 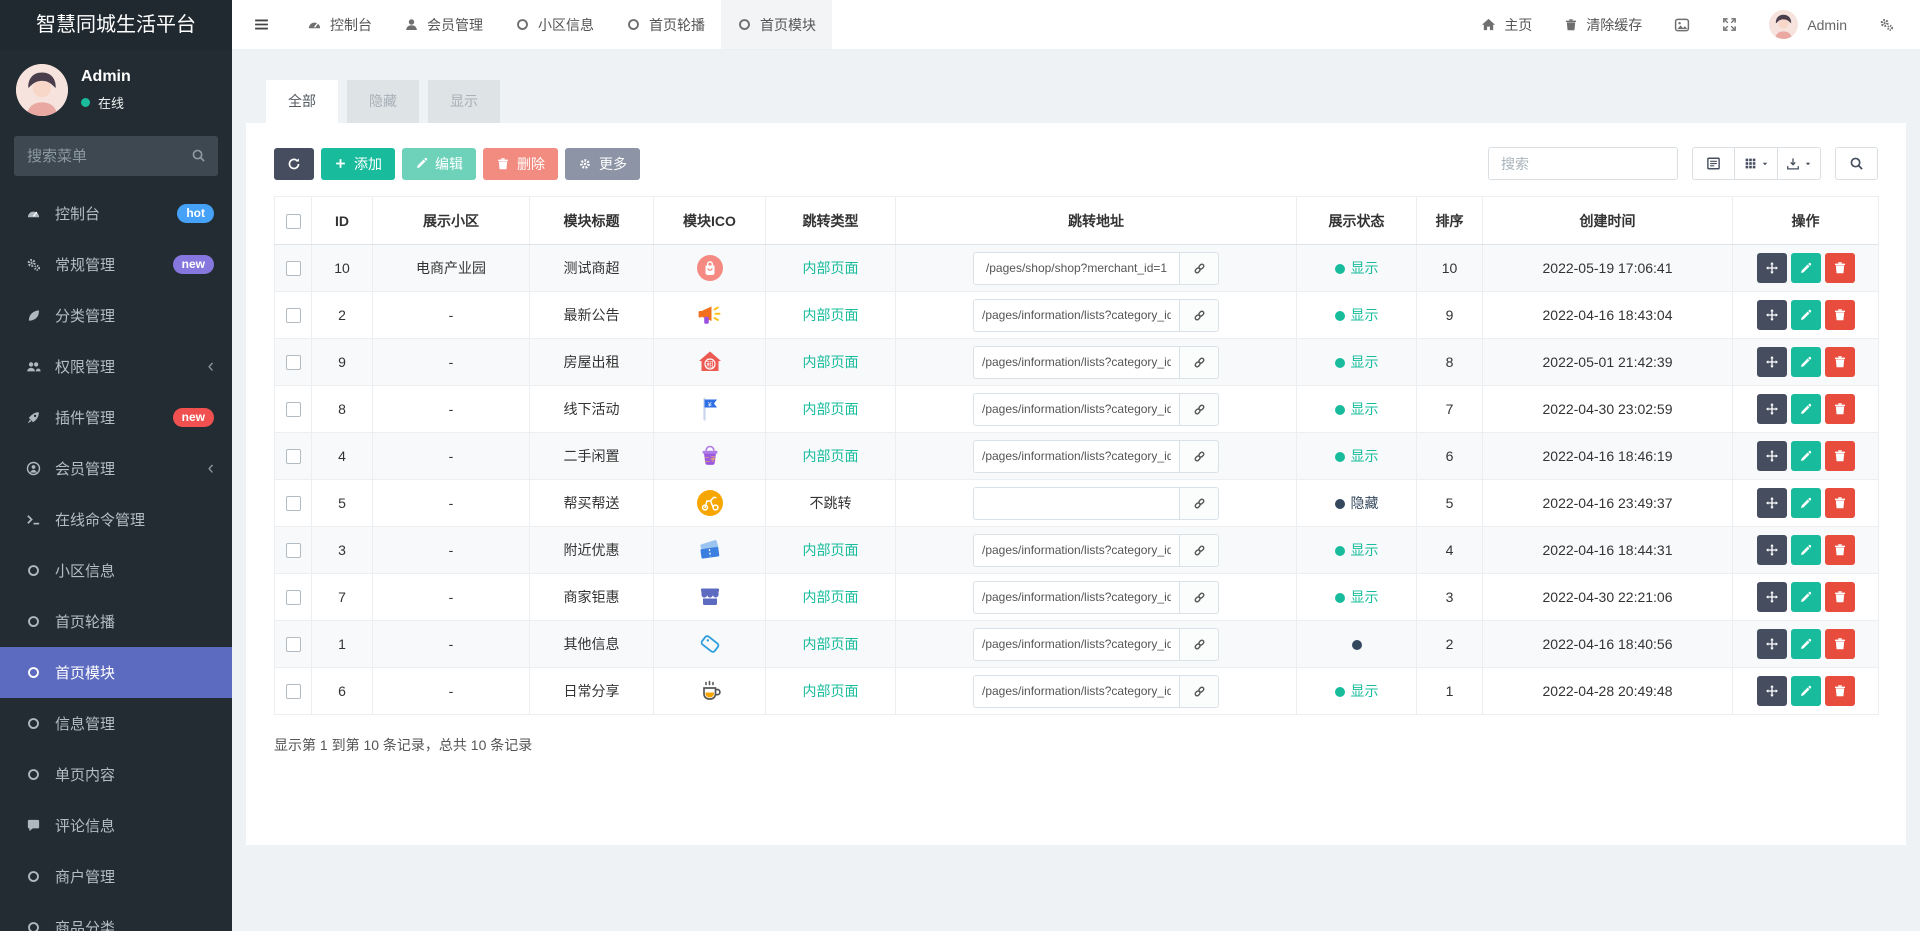 What do you see at coordinates (1603, 24) in the screenshot?
I see `clear-cache-button: 清除缓存` at bounding box center [1603, 24].